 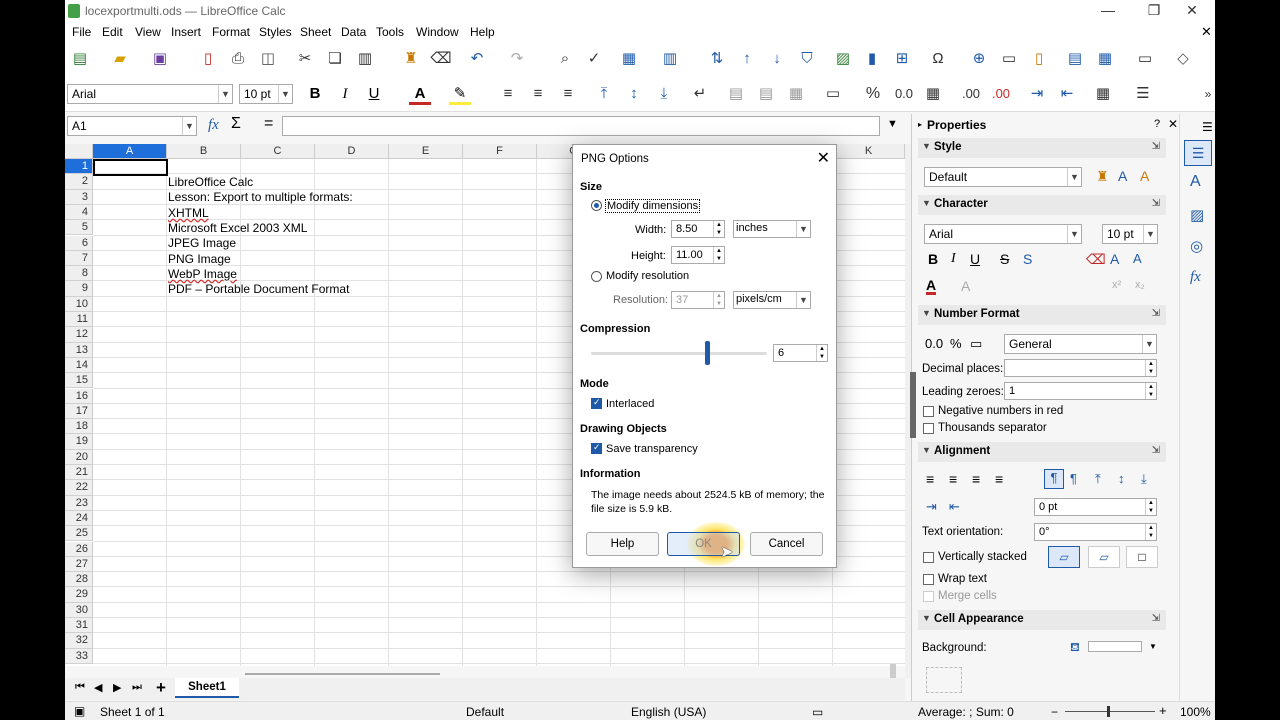 What do you see at coordinates (1080, 368) in the screenshot?
I see `decimal-places-field: ▲ ▼` at bounding box center [1080, 368].